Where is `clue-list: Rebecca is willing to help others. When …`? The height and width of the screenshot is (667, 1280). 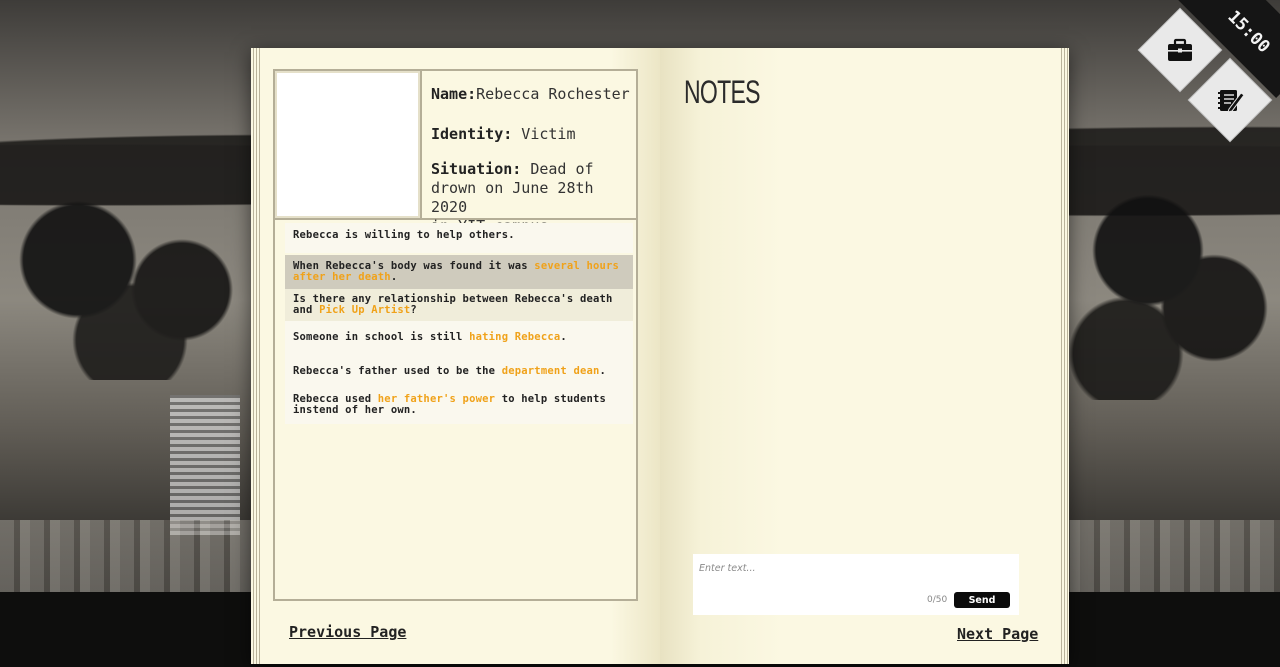
clue-list: Rebecca is willing to help others. When … is located at coordinates (459, 323).